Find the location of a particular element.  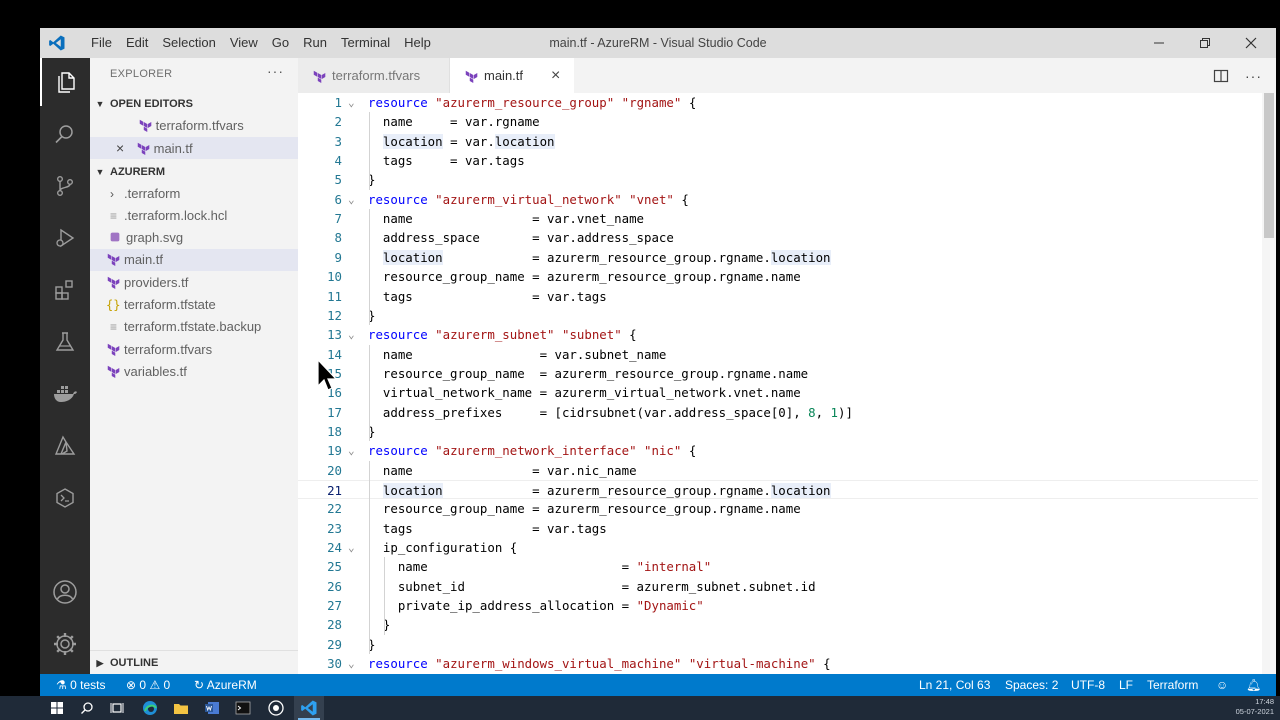

close-icon: × is located at coordinates (124, 148).